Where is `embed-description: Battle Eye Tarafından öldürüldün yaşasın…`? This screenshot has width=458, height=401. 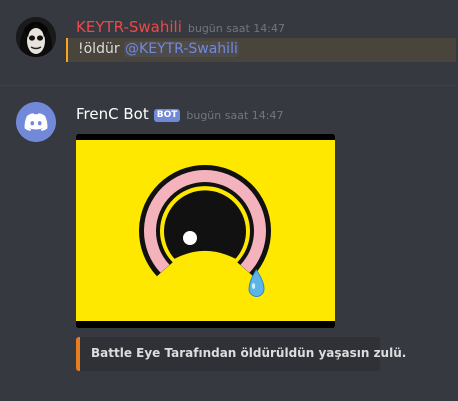
embed-description: Battle Eye Tarafından öldürüldün yaşasın… is located at coordinates (249, 353).